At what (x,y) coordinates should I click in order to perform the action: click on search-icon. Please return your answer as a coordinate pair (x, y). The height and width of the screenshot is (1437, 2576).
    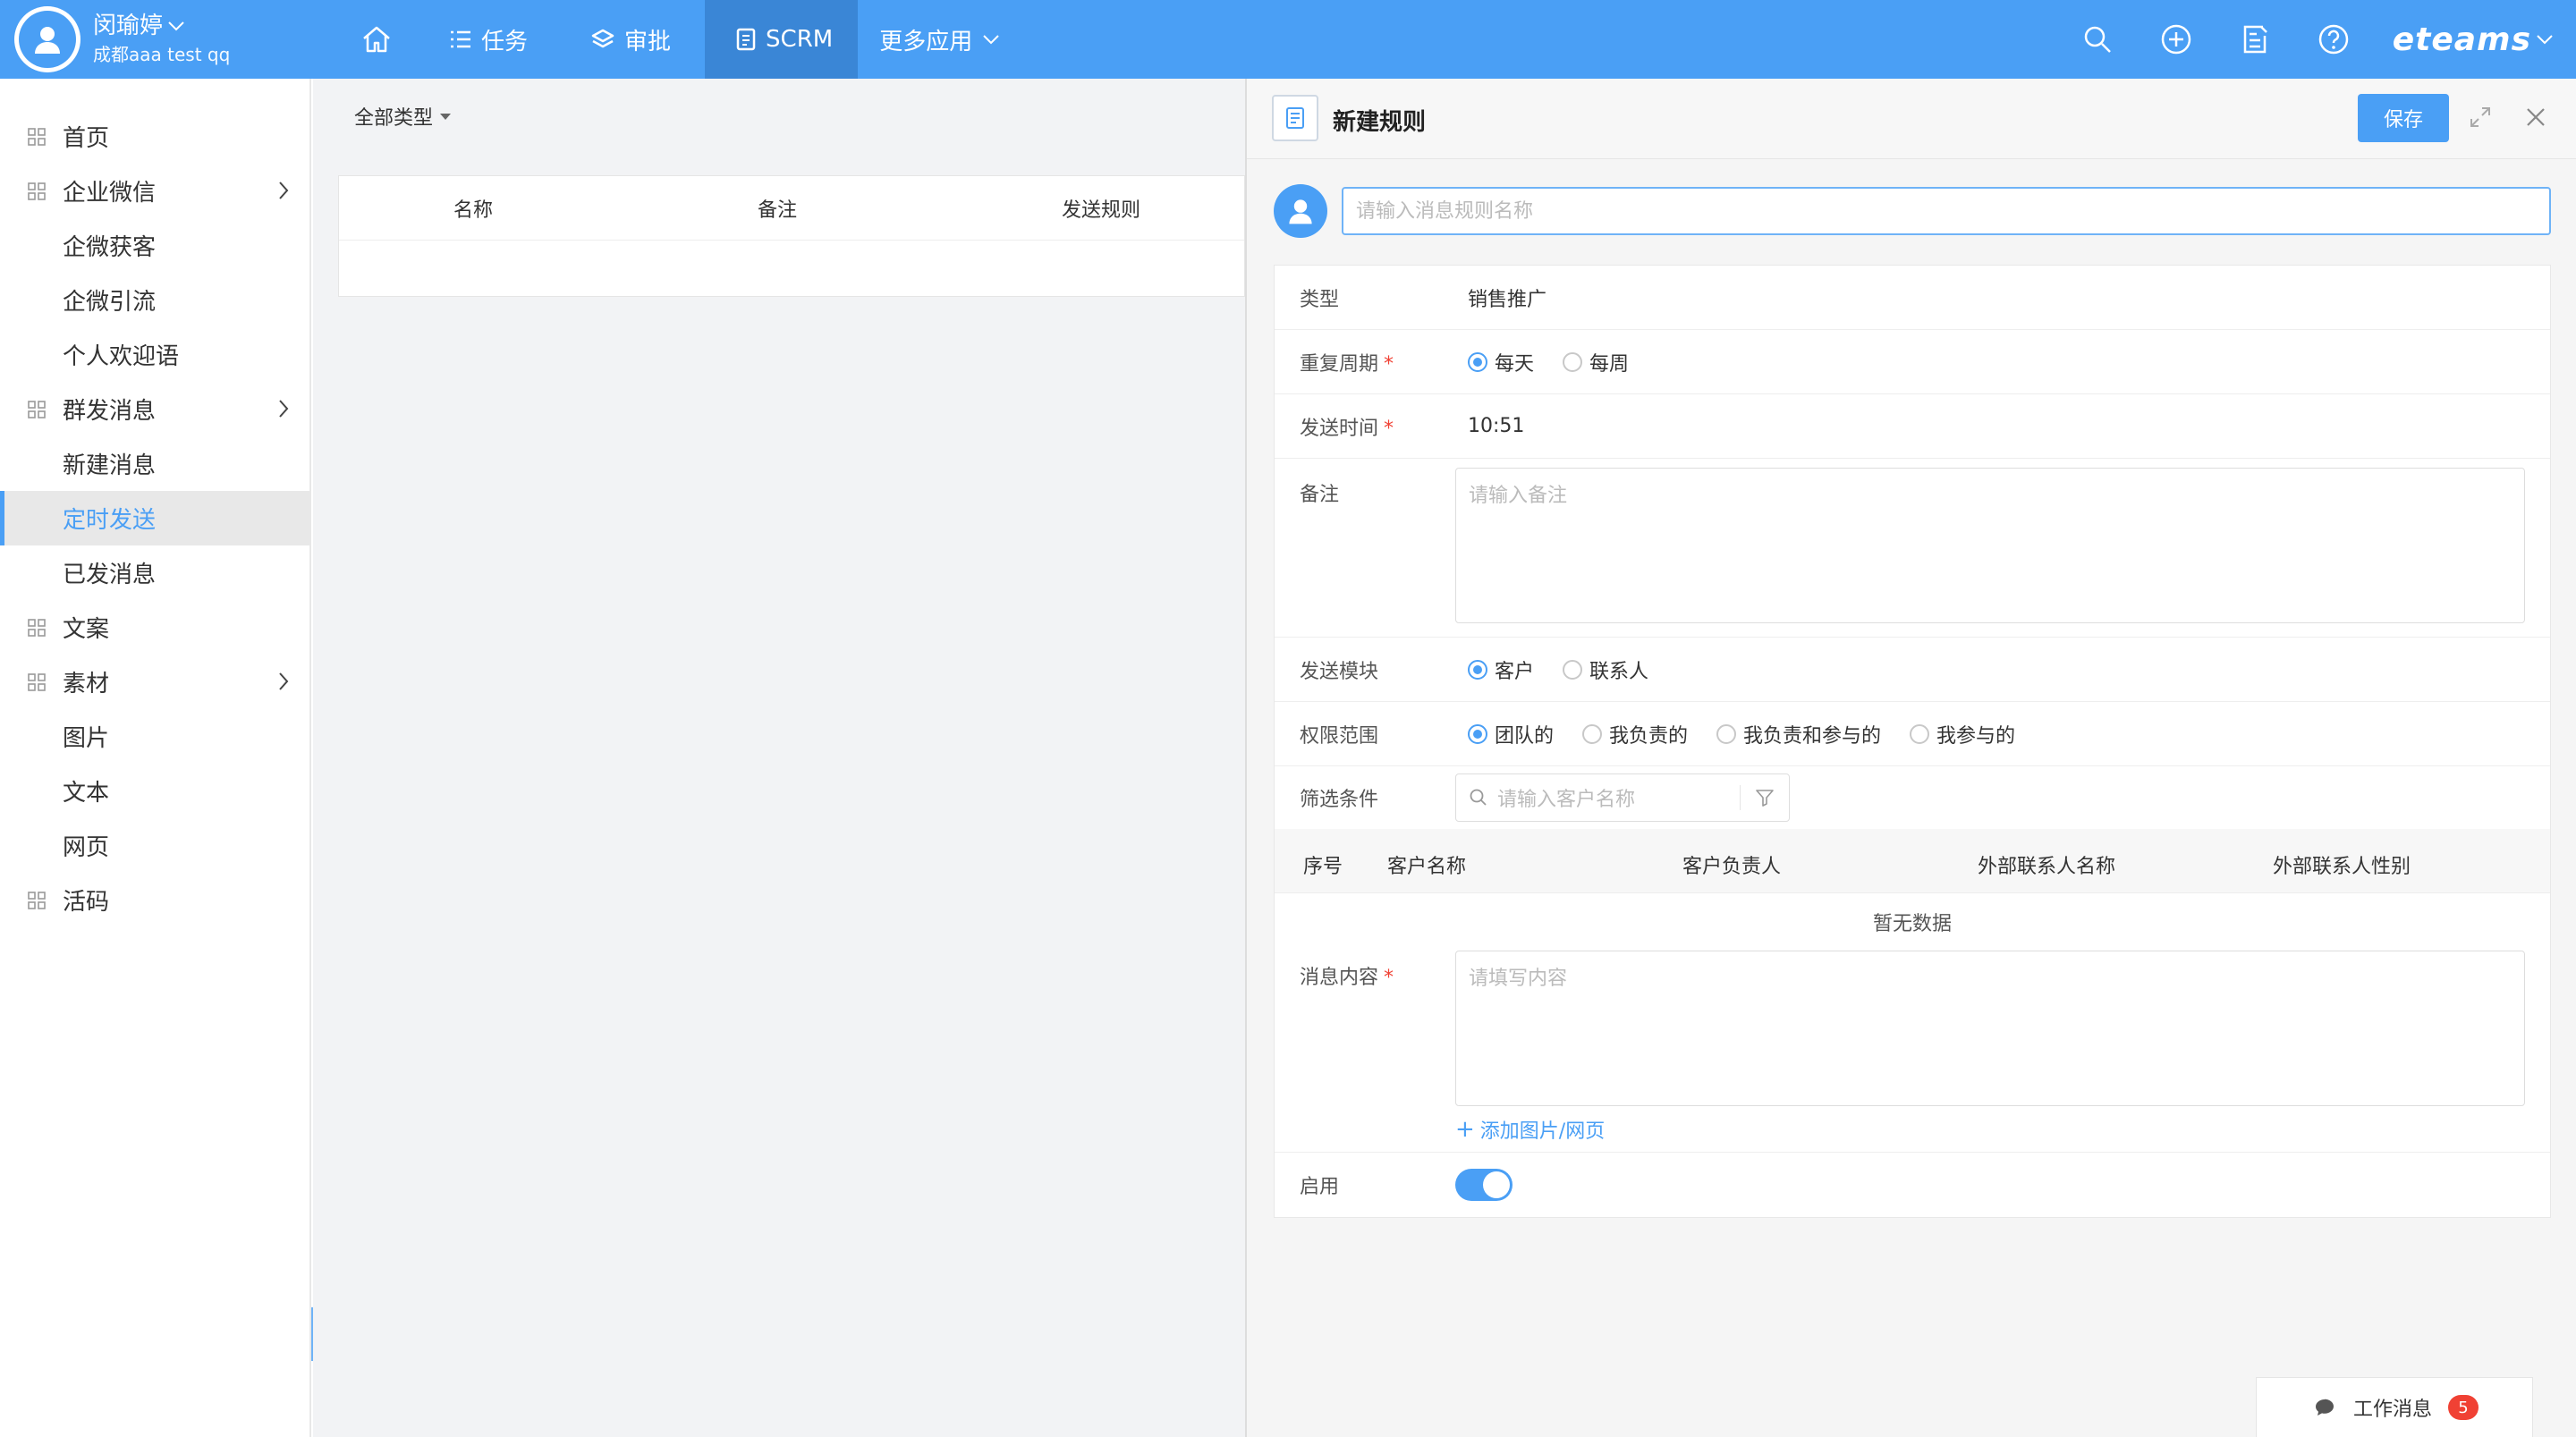
    Looking at the image, I should click on (2097, 39).